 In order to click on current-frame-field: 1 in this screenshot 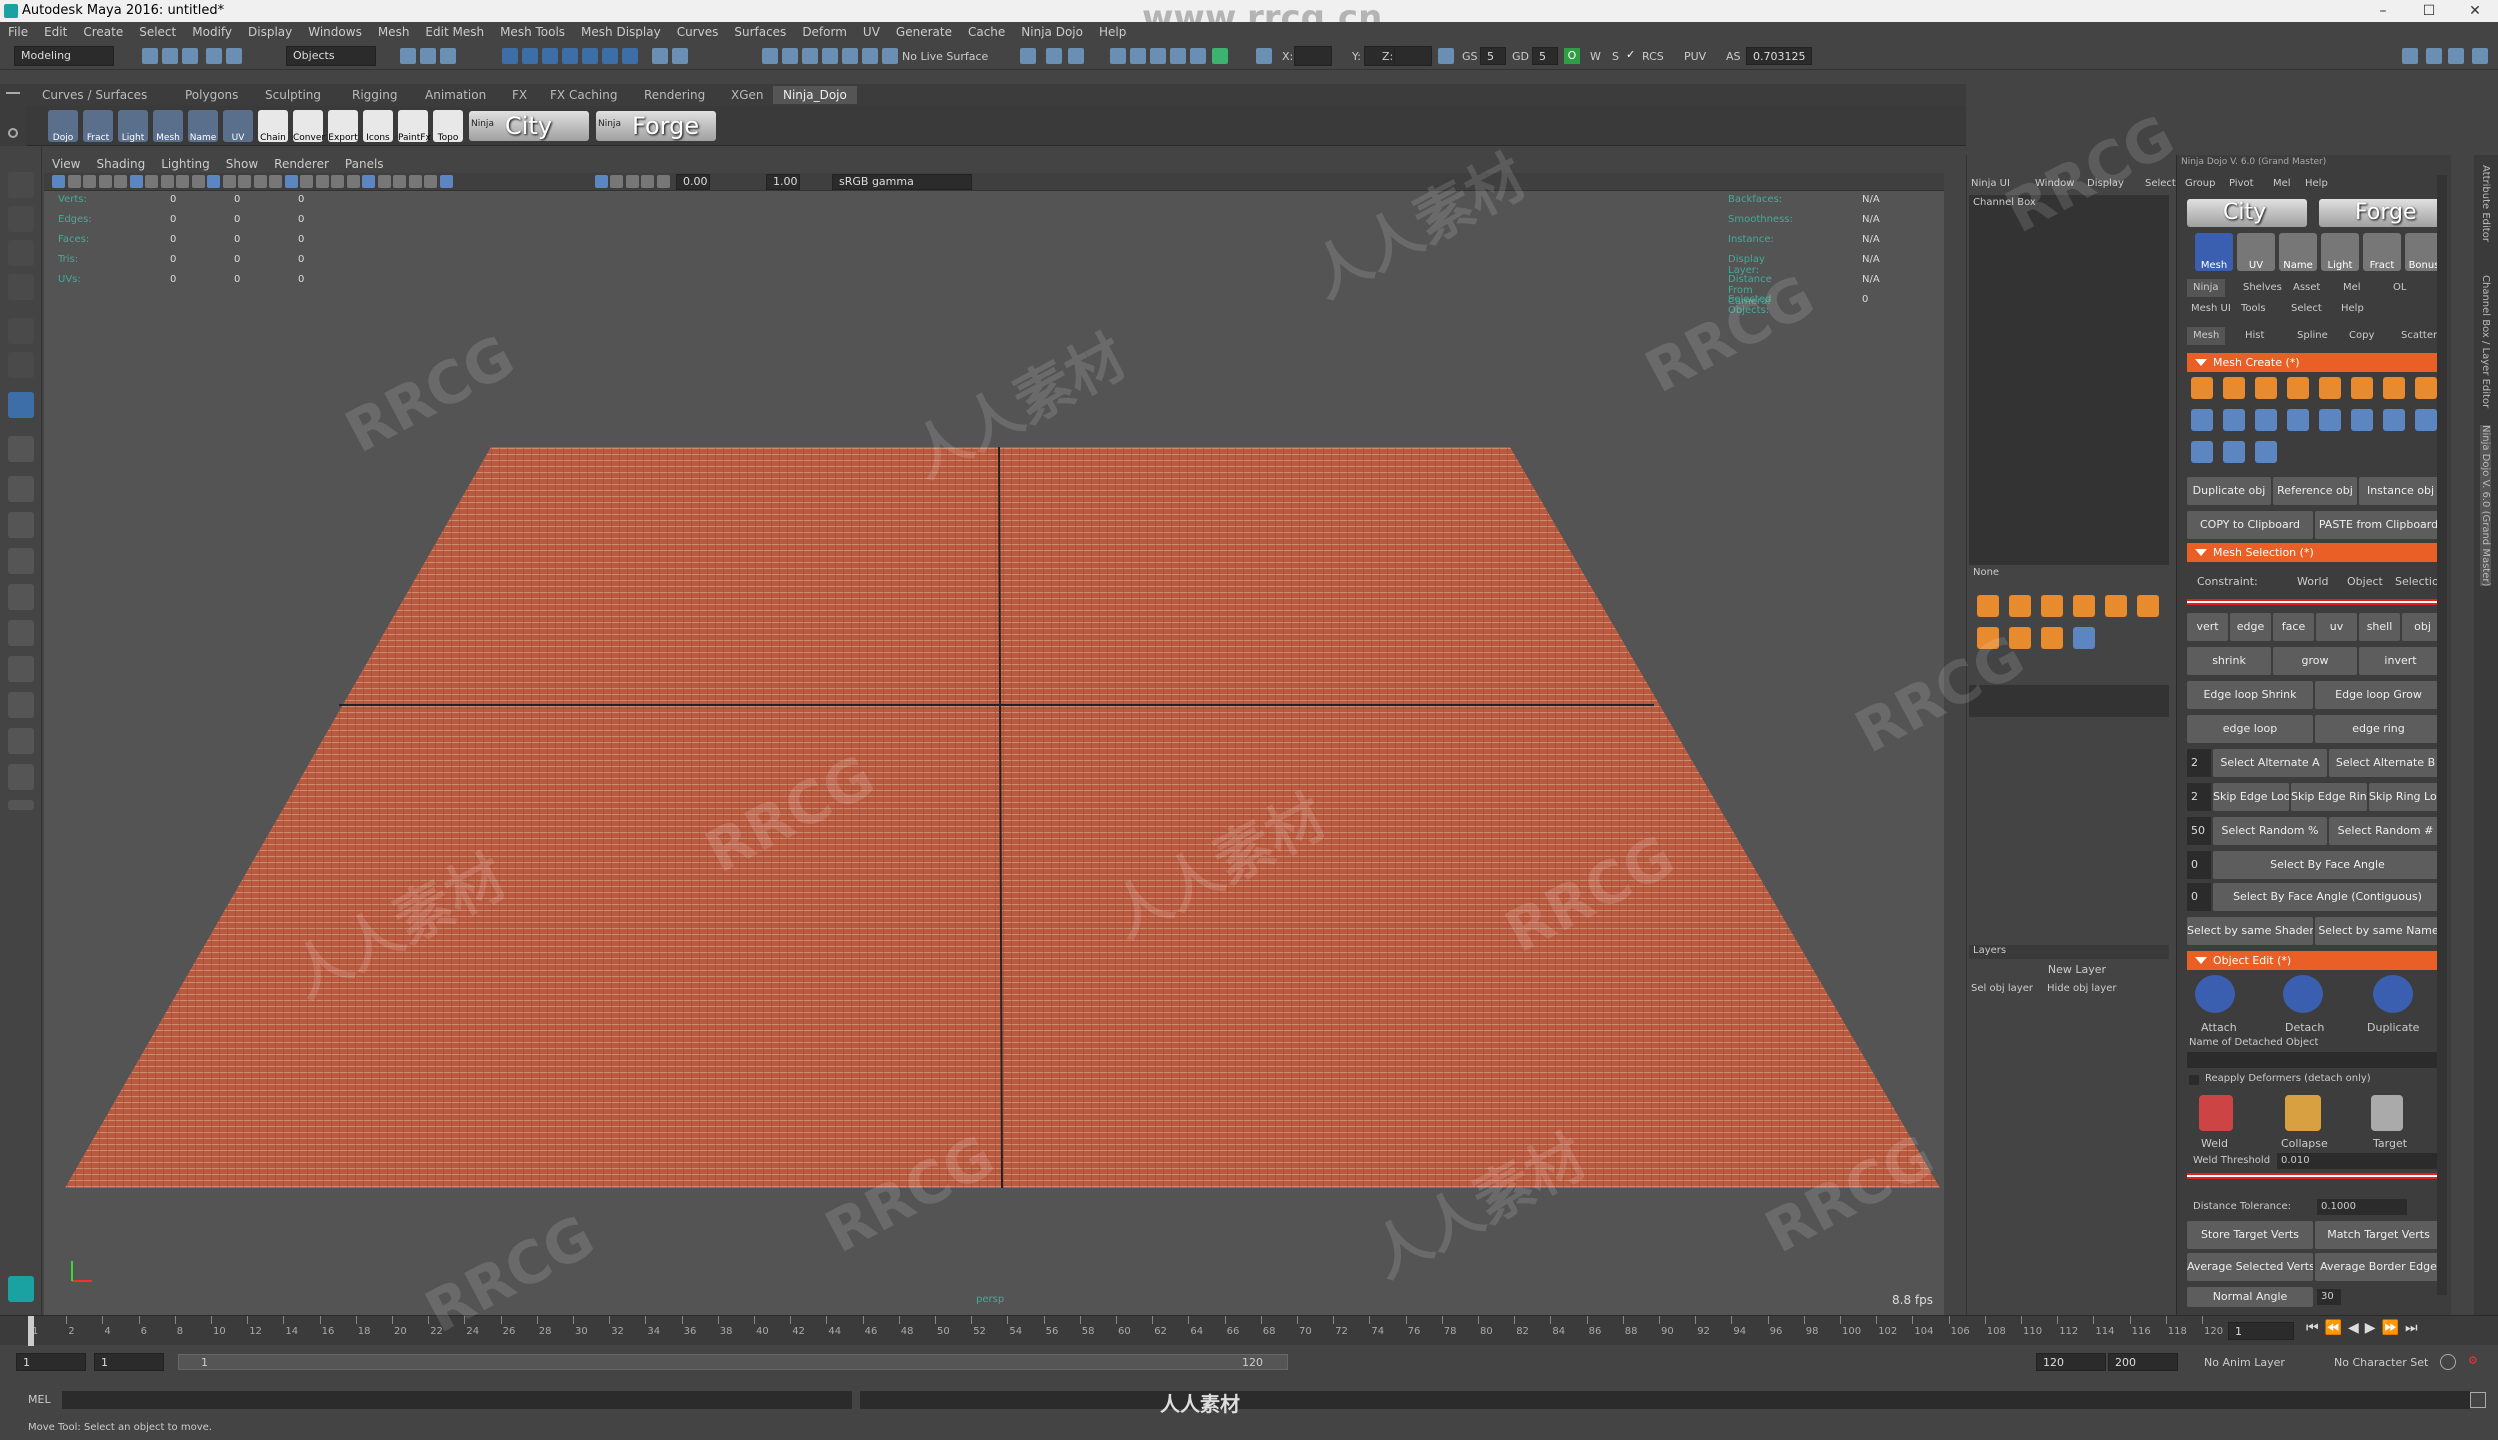, I will do `click(2261, 1331)`.